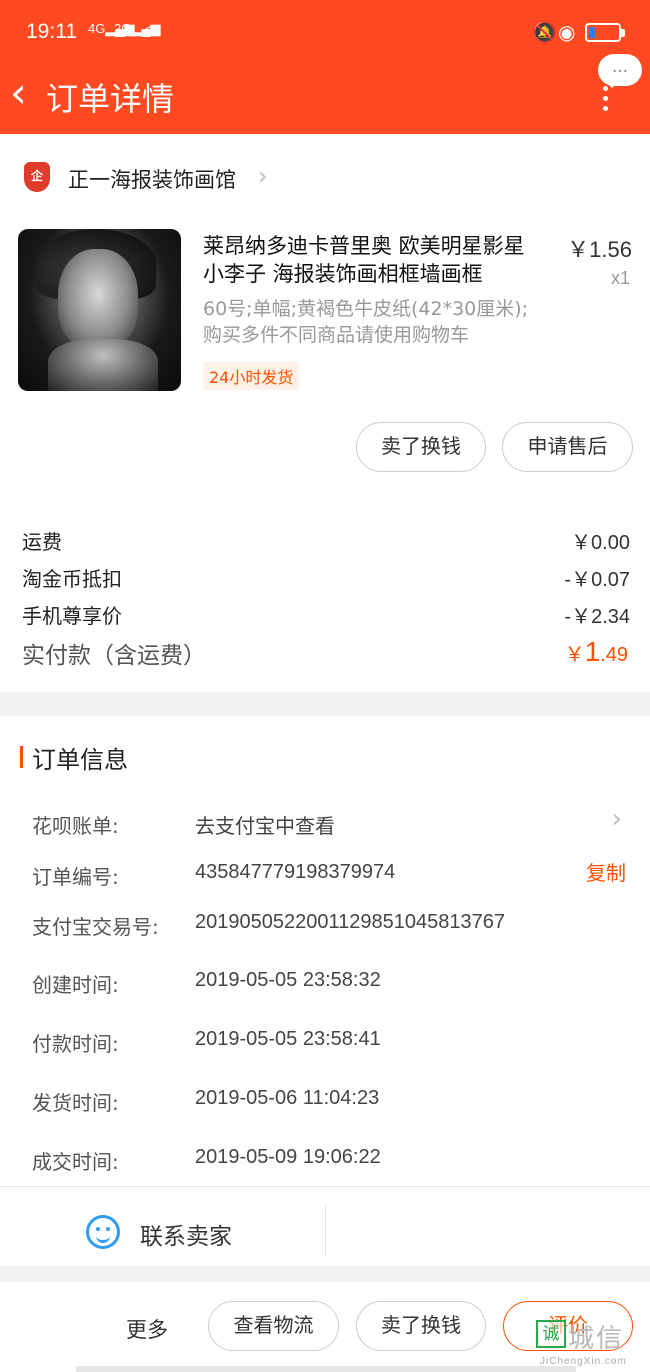 The height and width of the screenshot is (1372, 650). What do you see at coordinates (18, 93) in the screenshot?
I see `back-button: ‹` at bounding box center [18, 93].